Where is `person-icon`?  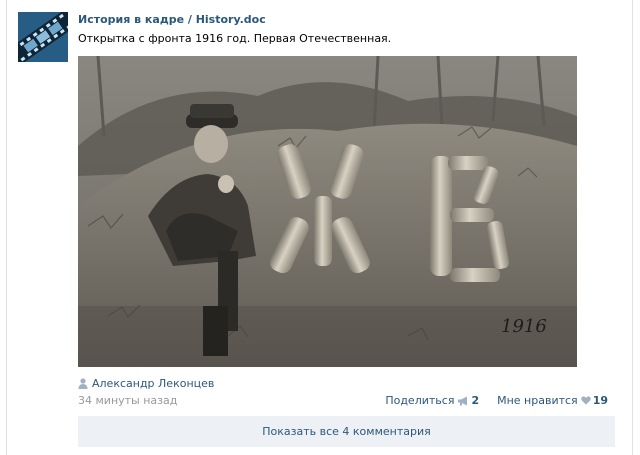 person-icon is located at coordinates (83, 383).